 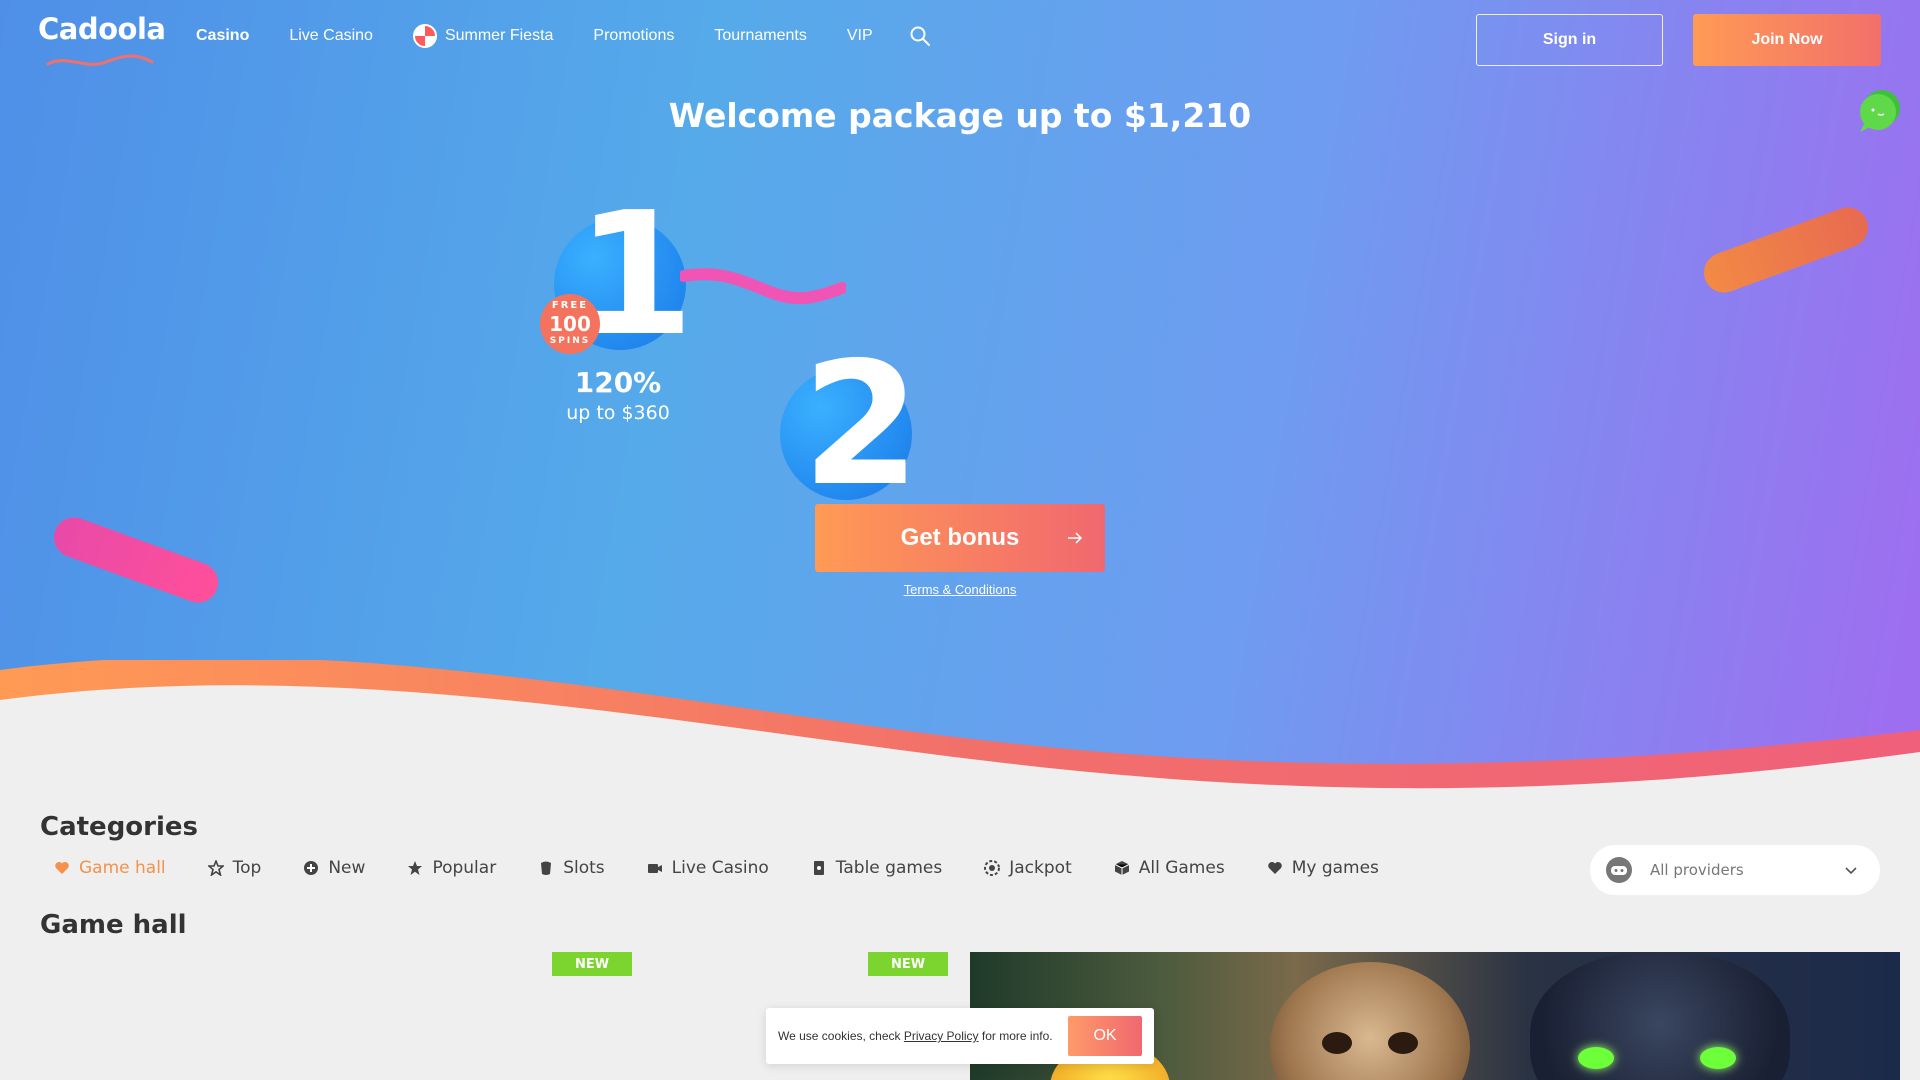 I want to click on terms-conditions-wrapper: Terms & Conditions, so click(x=960, y=589).